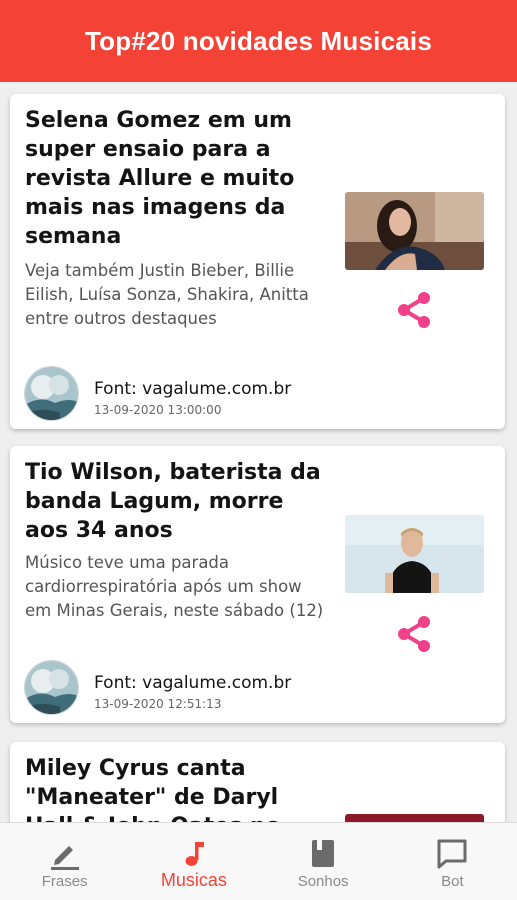 The height and width of the screenshot is (900, 517). I want to click on tab-bot: Bot, so click(452, 861).